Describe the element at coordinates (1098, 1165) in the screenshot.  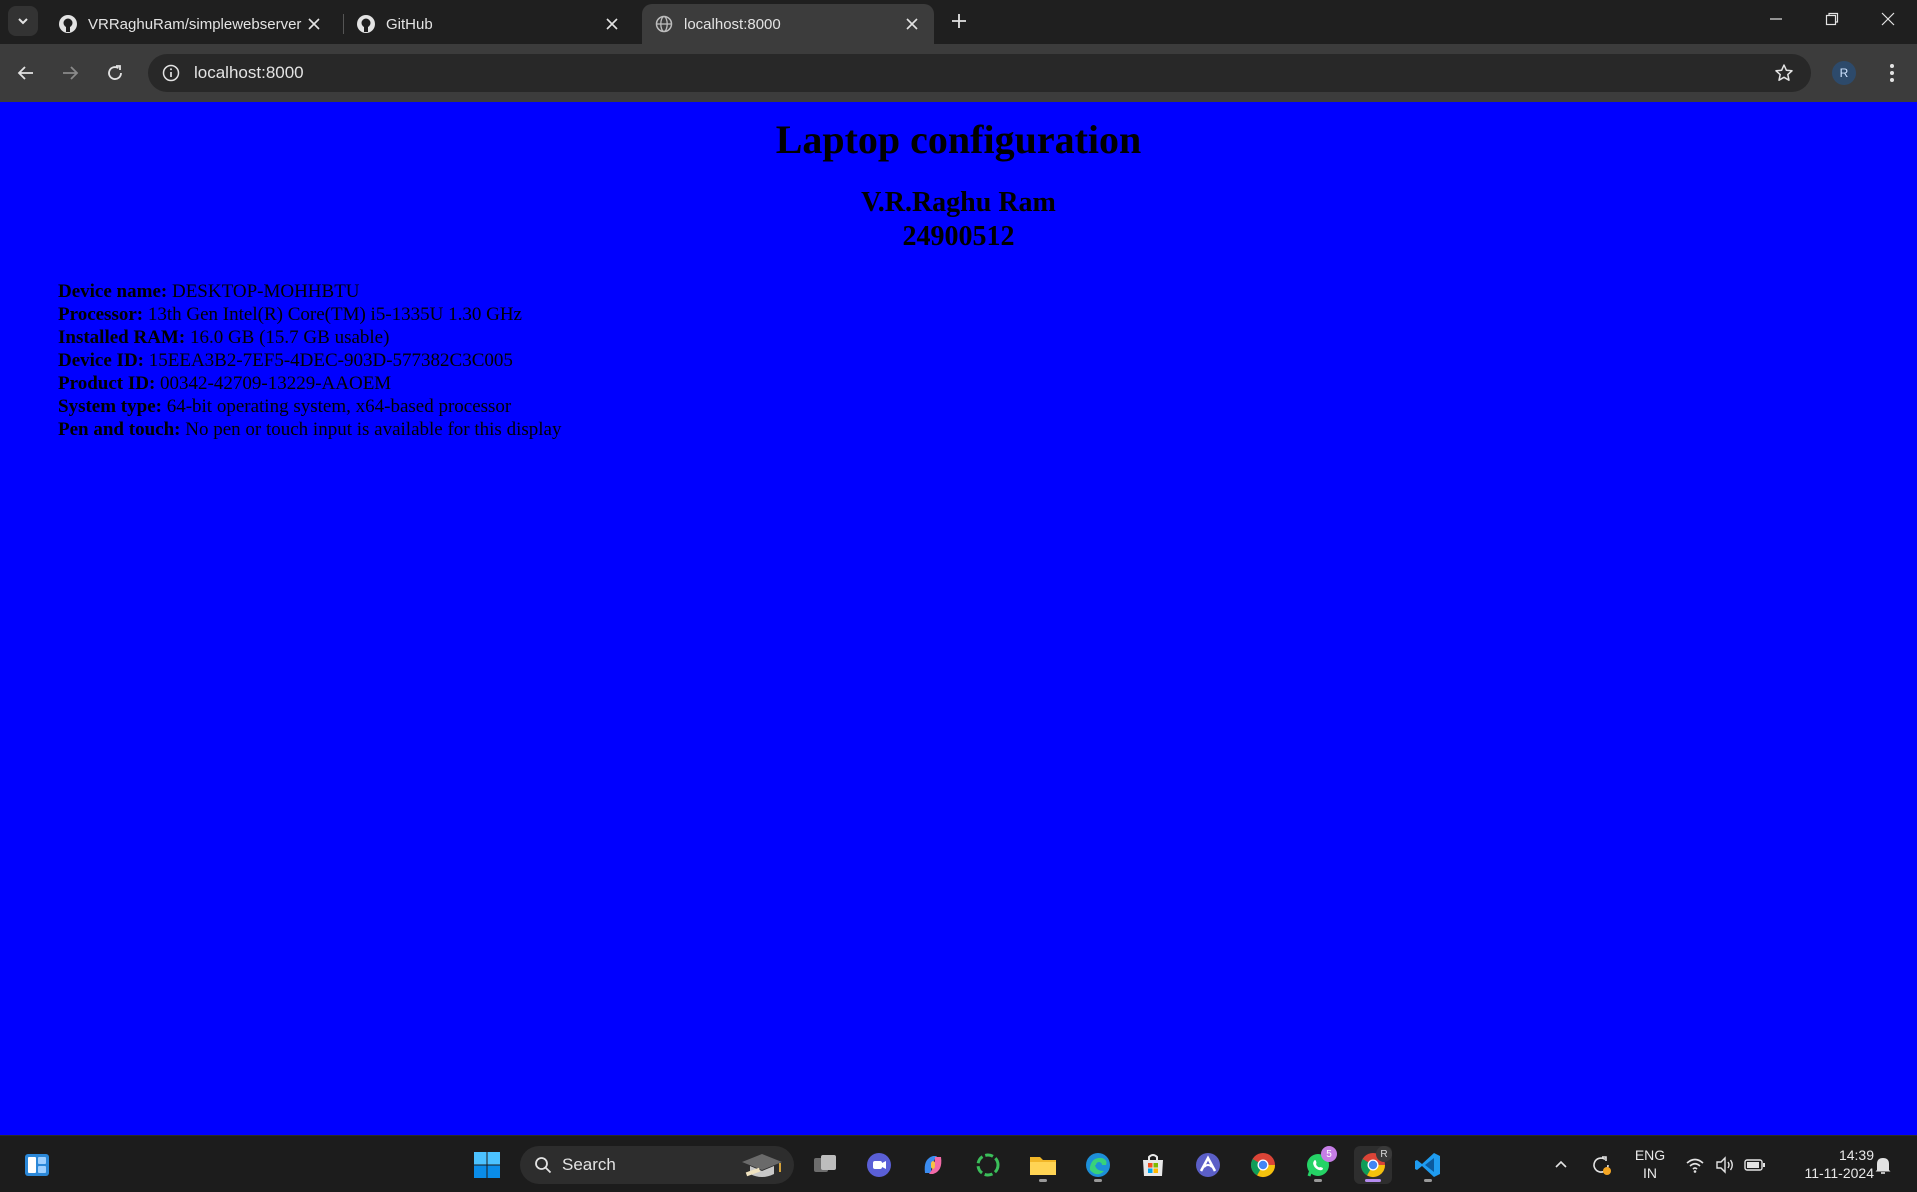
I see `edge-app` at that location.